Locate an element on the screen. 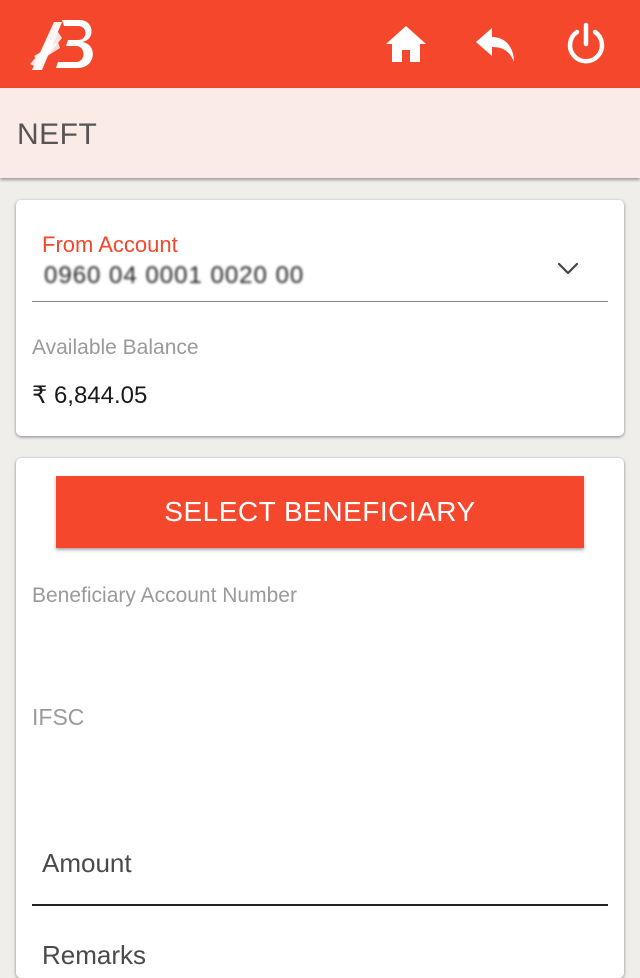 The width and height of the screenshot is (640, 978). remarks-field: Remarks is located at coordinates (94, 955).